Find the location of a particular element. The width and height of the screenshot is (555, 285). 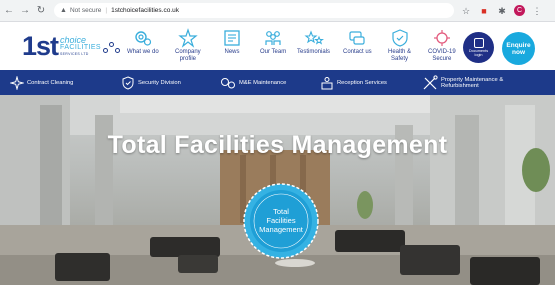

service-label: Reception Services is located at coordinates (362, 82).